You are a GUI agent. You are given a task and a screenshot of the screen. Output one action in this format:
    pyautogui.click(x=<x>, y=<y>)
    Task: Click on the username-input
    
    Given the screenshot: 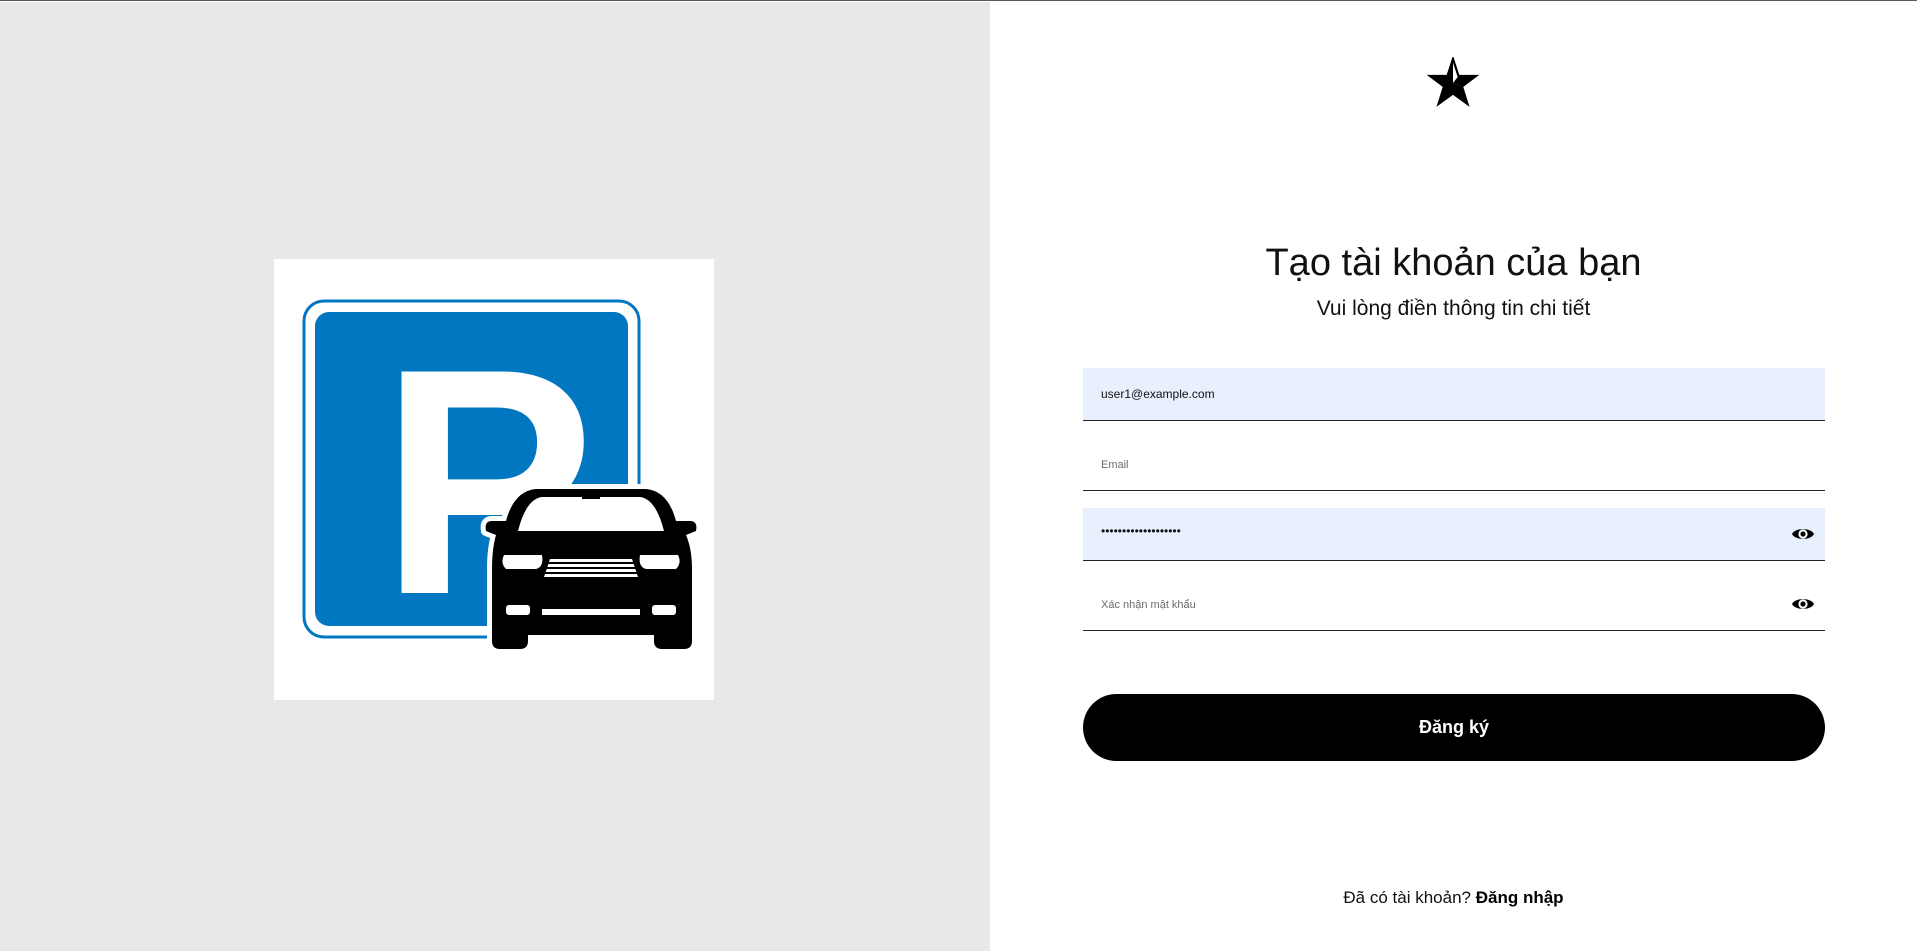 What is the action you would take?
    pyautogui.click(x=1454, y=394)
    